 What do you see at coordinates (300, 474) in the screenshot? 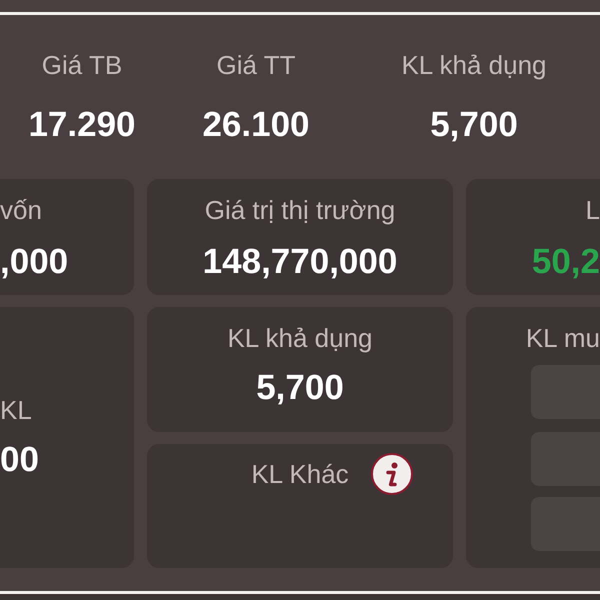
I see `stat-label: KL Khác` at bounding box center [300, 474].